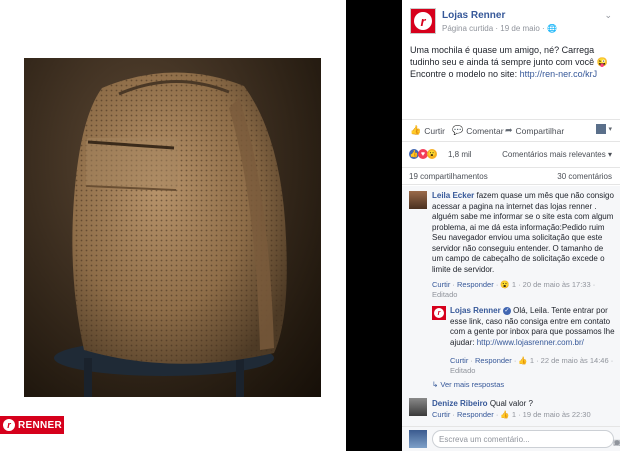  What do you see at coordinates (473, 15) in the screenshot?
I see `page-name-link: Lojas Renner` at bounding box center [473, 15].